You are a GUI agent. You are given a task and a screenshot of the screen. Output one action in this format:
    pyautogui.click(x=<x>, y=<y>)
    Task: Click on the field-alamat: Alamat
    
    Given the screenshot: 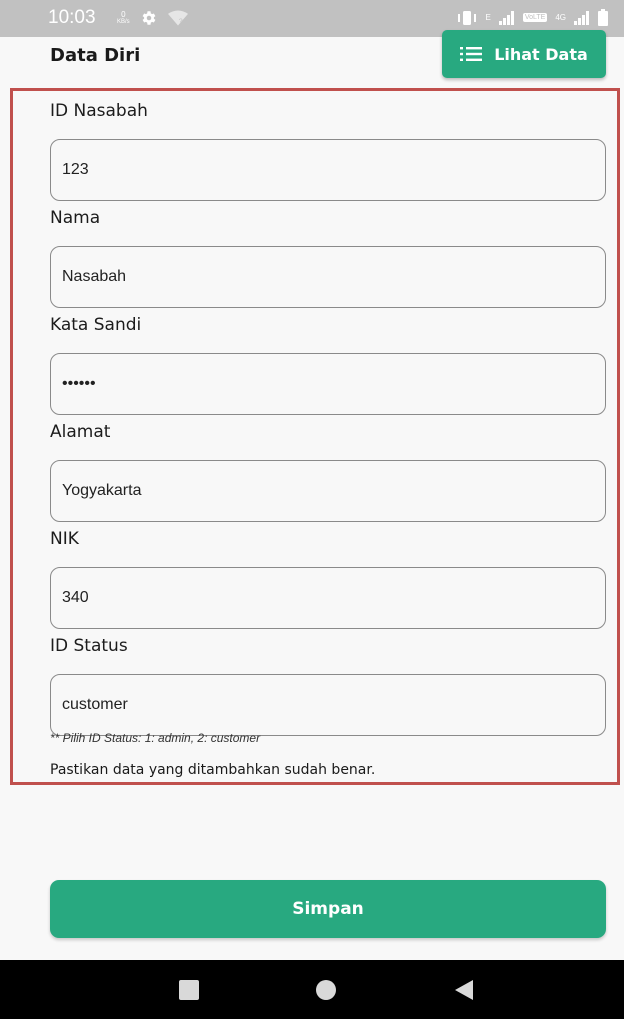 What is the action you would take?
    pyautogui.click(x=328, y=470)
    